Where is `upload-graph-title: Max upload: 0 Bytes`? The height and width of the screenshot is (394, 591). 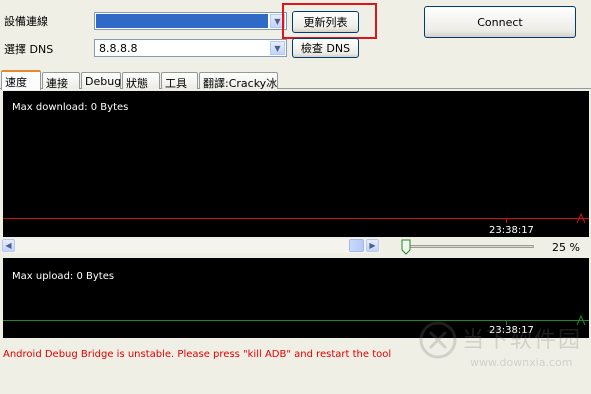
upload-graph-title: Max upload: 0 Bytes is located at coordinates (63, 276).